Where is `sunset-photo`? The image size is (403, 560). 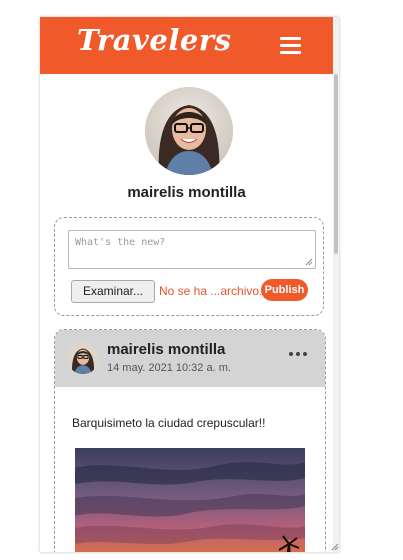
sunset-photo is located at coordinates (190, 500).